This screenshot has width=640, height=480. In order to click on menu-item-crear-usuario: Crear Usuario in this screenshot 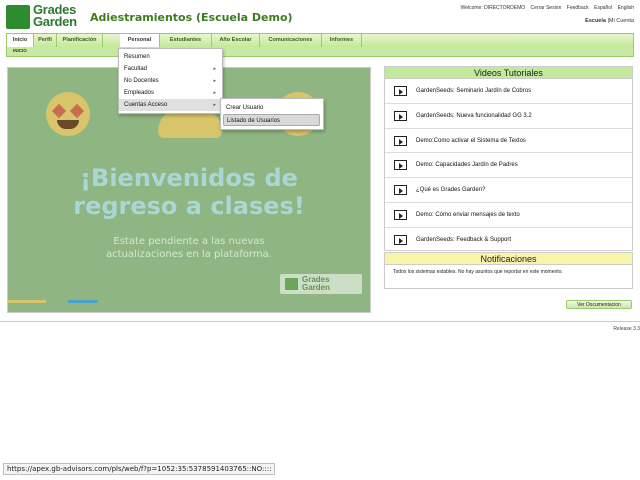, I will do `click(272, 108)`.